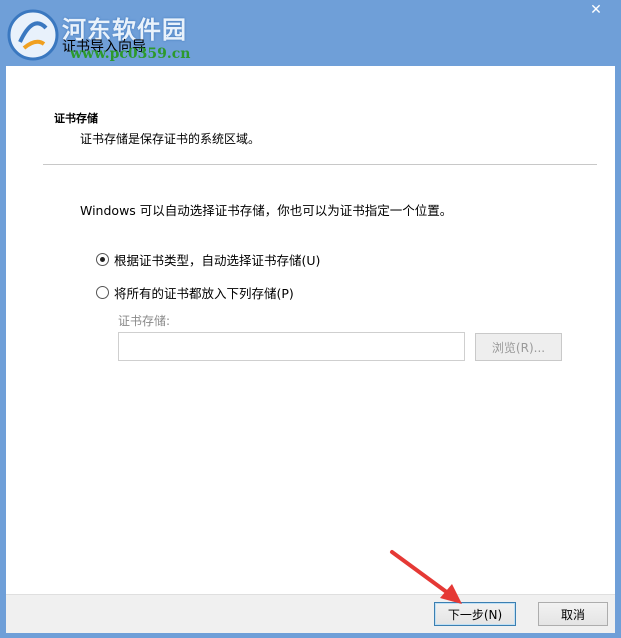  What do you see at coordinates (144, 321) in the screenshot?
I see `certificate-store-label: 证书存储:` at bounding box center [144, 321].